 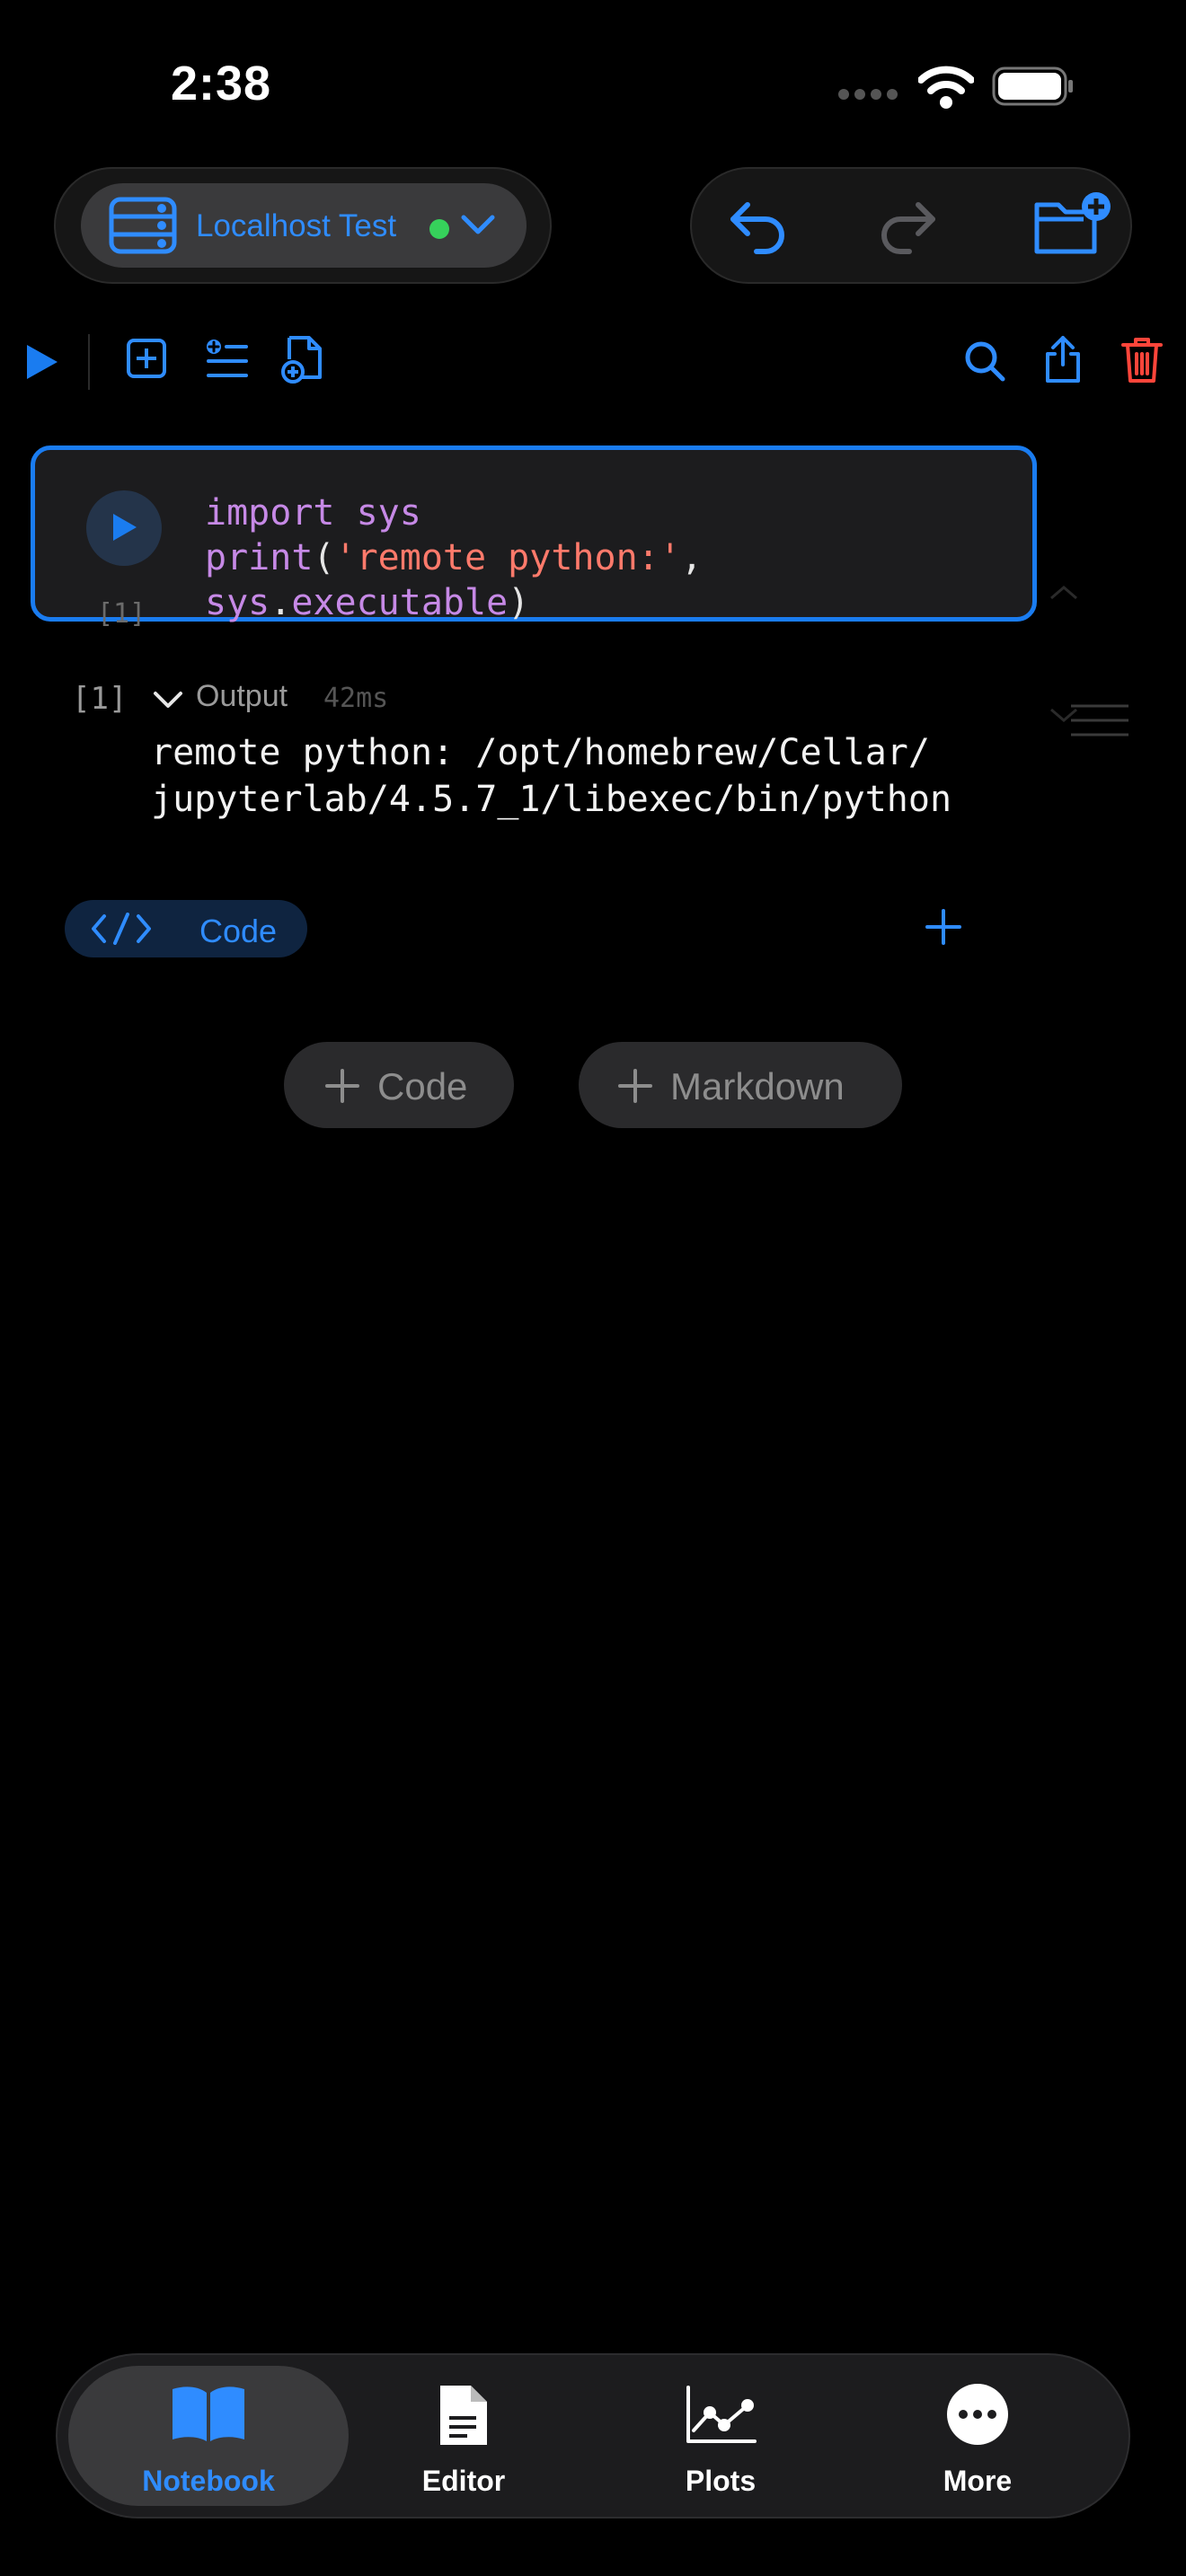 What do you see at coordinates (977, 2414) in the screenshot?
I see `ellipsis-icon` at bounding box center [977, 2414].